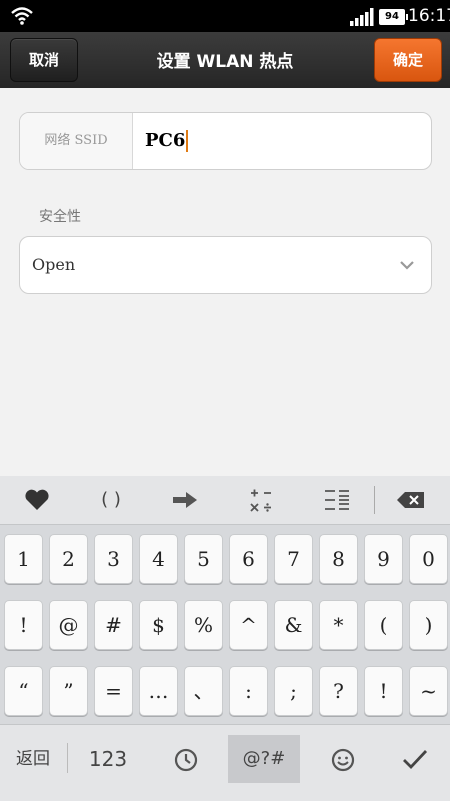 This screenshot has height=801, width=450. I want to click on key: “, so click(23, 691).